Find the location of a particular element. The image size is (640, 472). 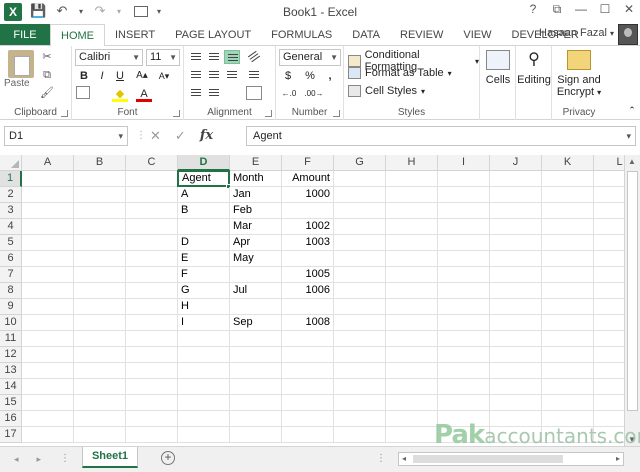

cell-l5 is located at coordinates (609, 243).